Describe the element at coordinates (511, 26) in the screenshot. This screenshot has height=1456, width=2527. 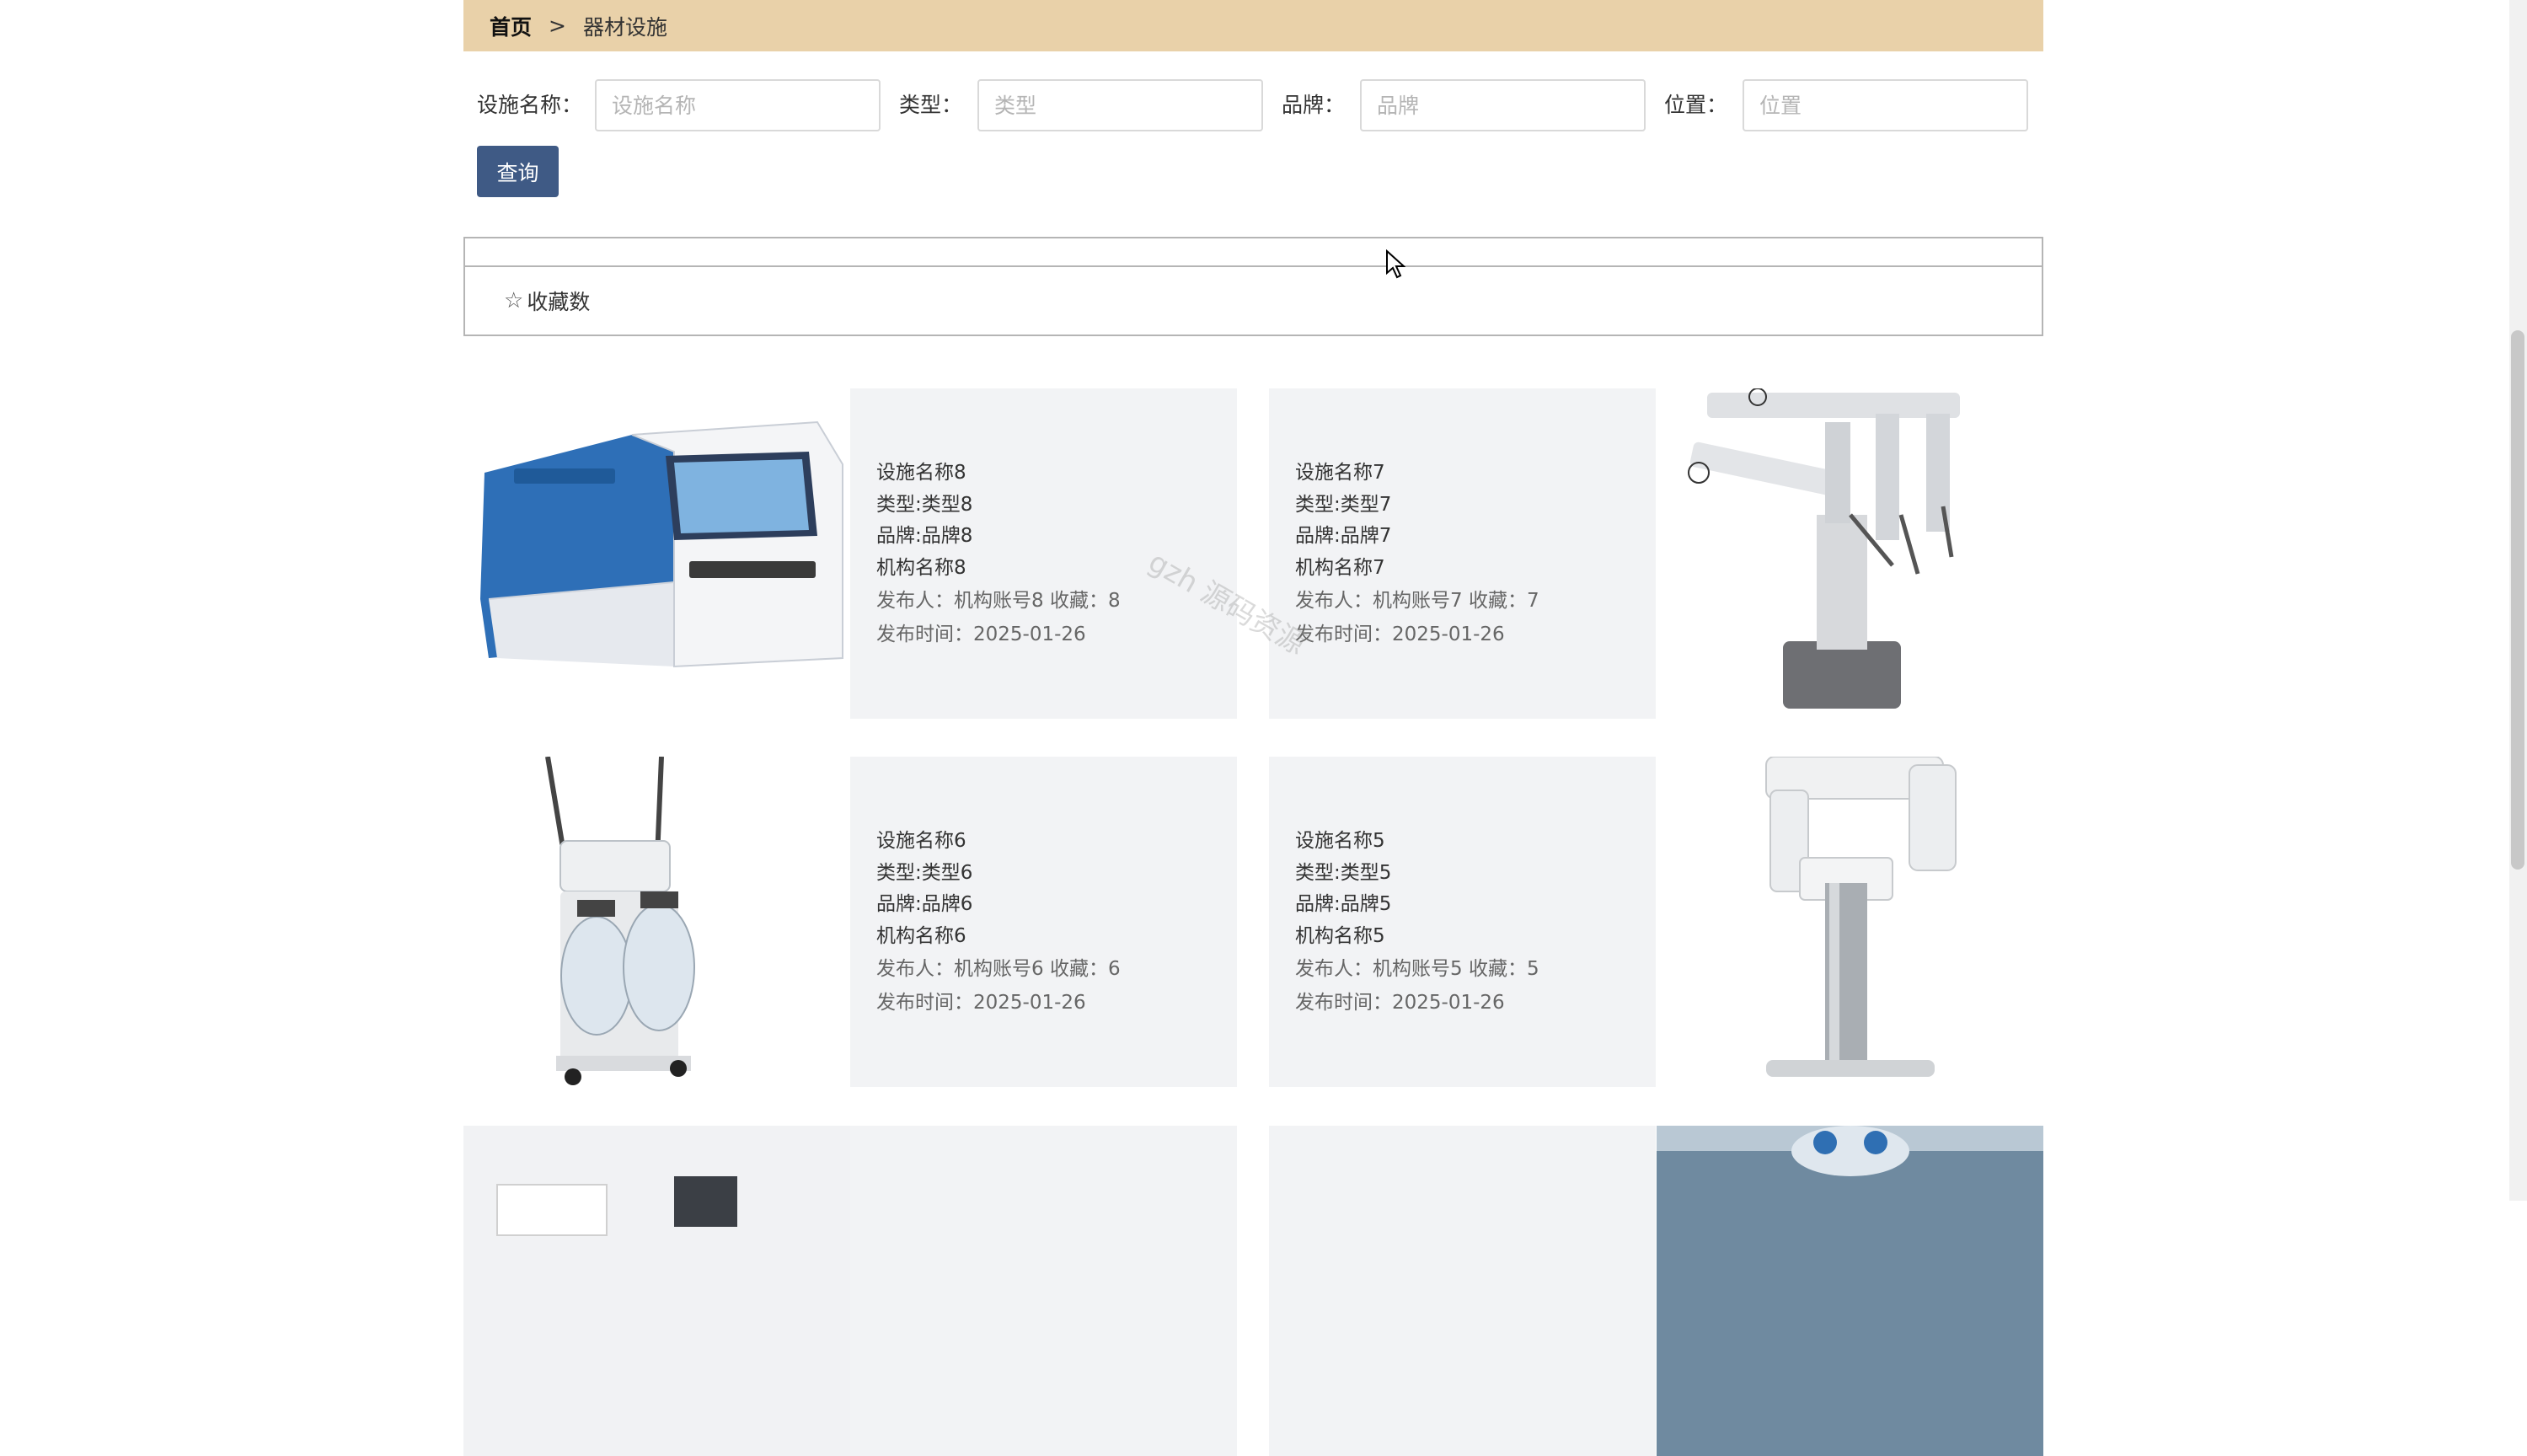
I see `breadcrumb-home: 首页` at that location.